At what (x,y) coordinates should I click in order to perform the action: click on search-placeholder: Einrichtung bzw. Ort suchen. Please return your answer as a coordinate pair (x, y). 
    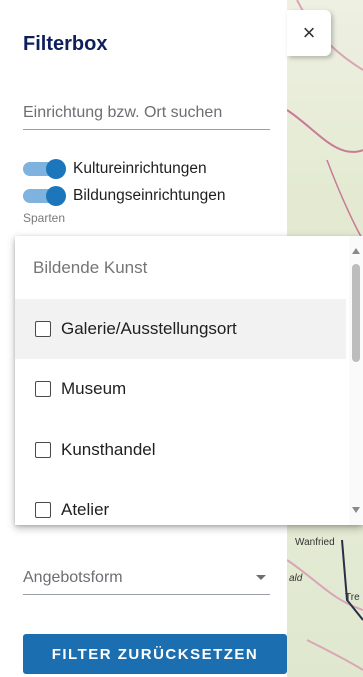
    Looking at the image, I should click on (123, 112).